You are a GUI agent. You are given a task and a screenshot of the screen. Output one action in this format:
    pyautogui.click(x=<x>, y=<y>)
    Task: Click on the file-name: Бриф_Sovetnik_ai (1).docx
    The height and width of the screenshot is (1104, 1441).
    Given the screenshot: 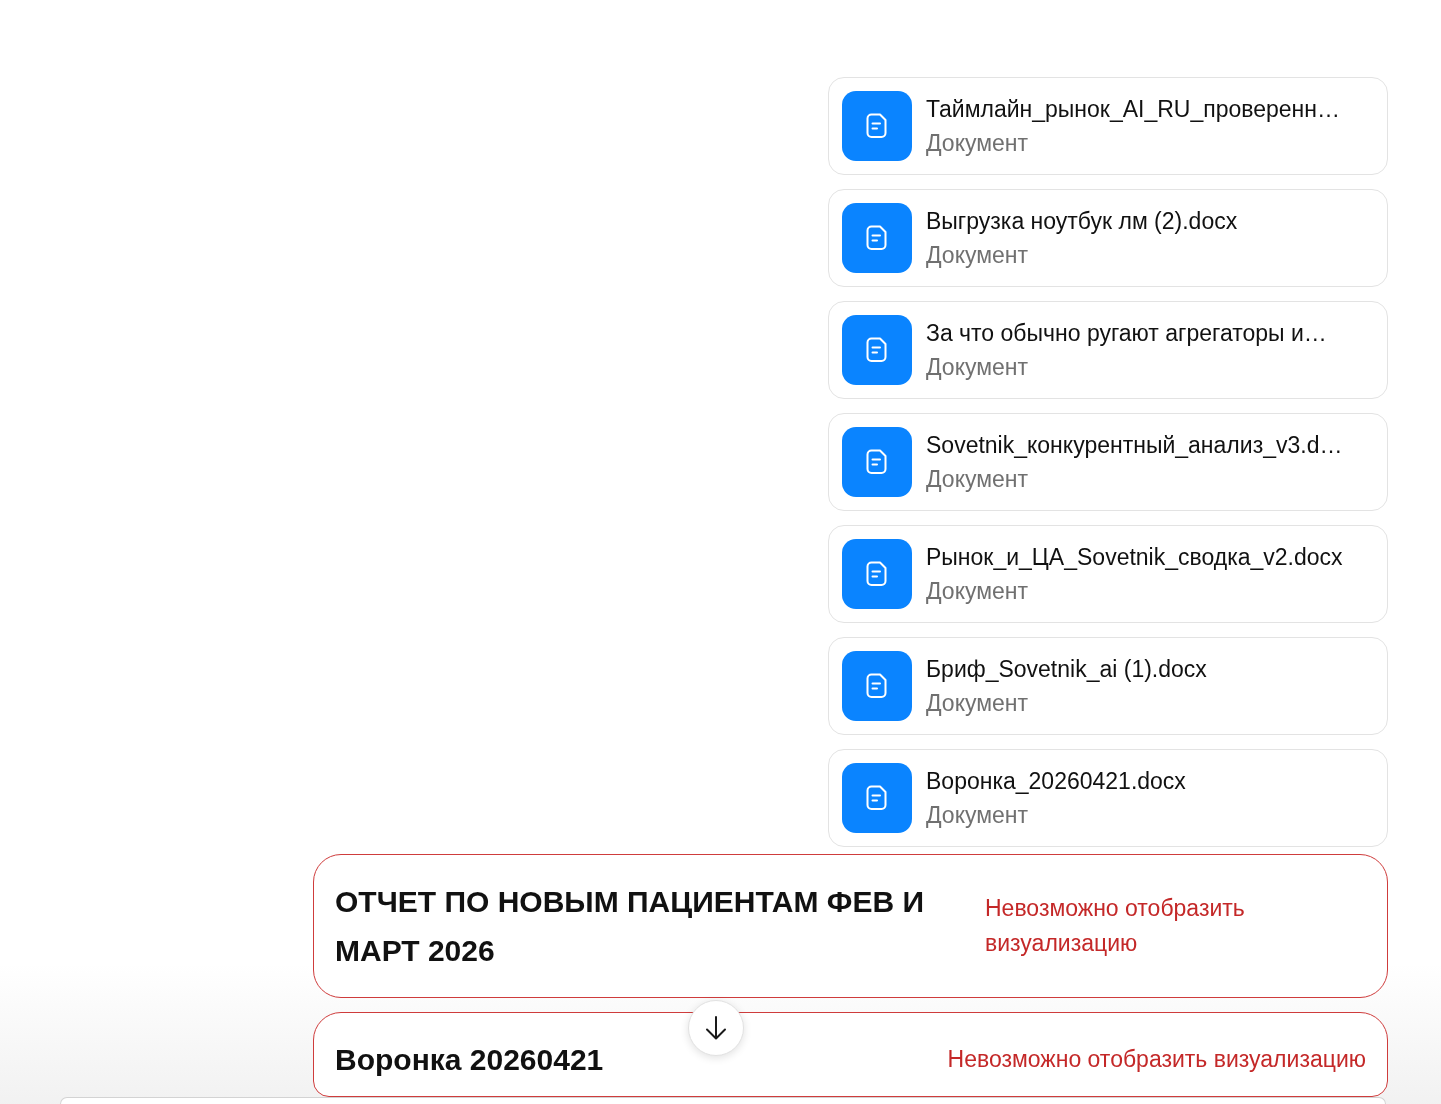 What is the action you would take?
    pyautogui.click(x=1066, y=669)
    